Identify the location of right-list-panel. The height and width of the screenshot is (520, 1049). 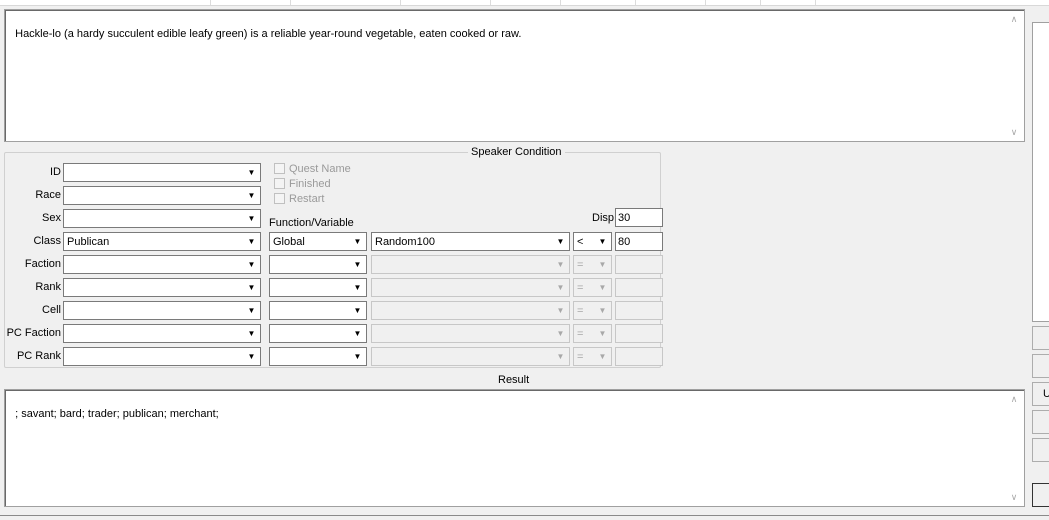
(1040, 172).